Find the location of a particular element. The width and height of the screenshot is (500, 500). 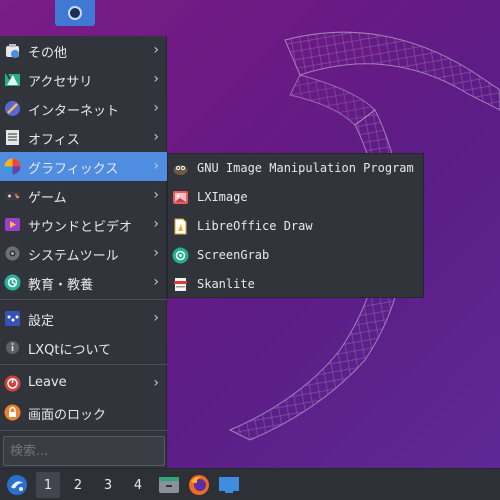

menu-item-leave: Leave › is located at coordinates (83, 383).